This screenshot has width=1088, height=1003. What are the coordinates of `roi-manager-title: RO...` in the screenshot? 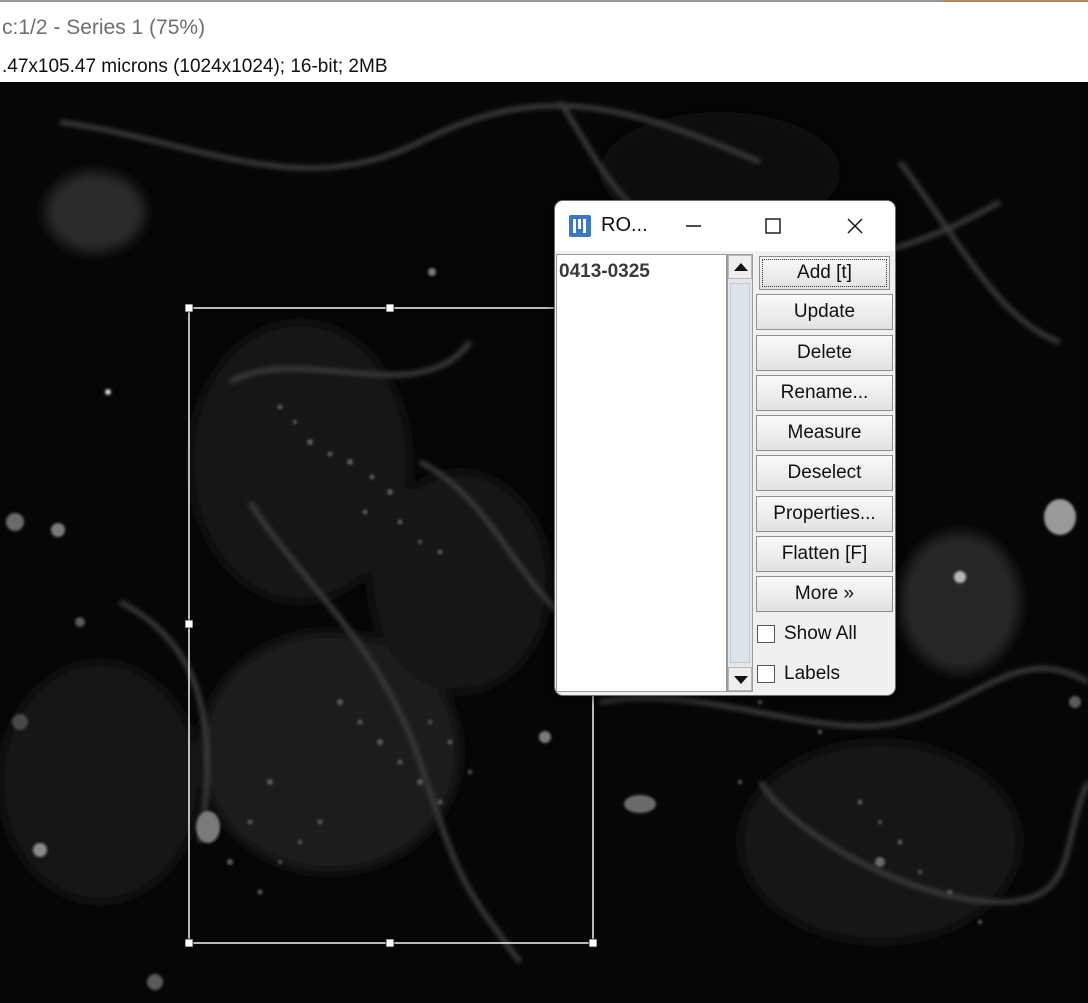 It's located at (624, 225).